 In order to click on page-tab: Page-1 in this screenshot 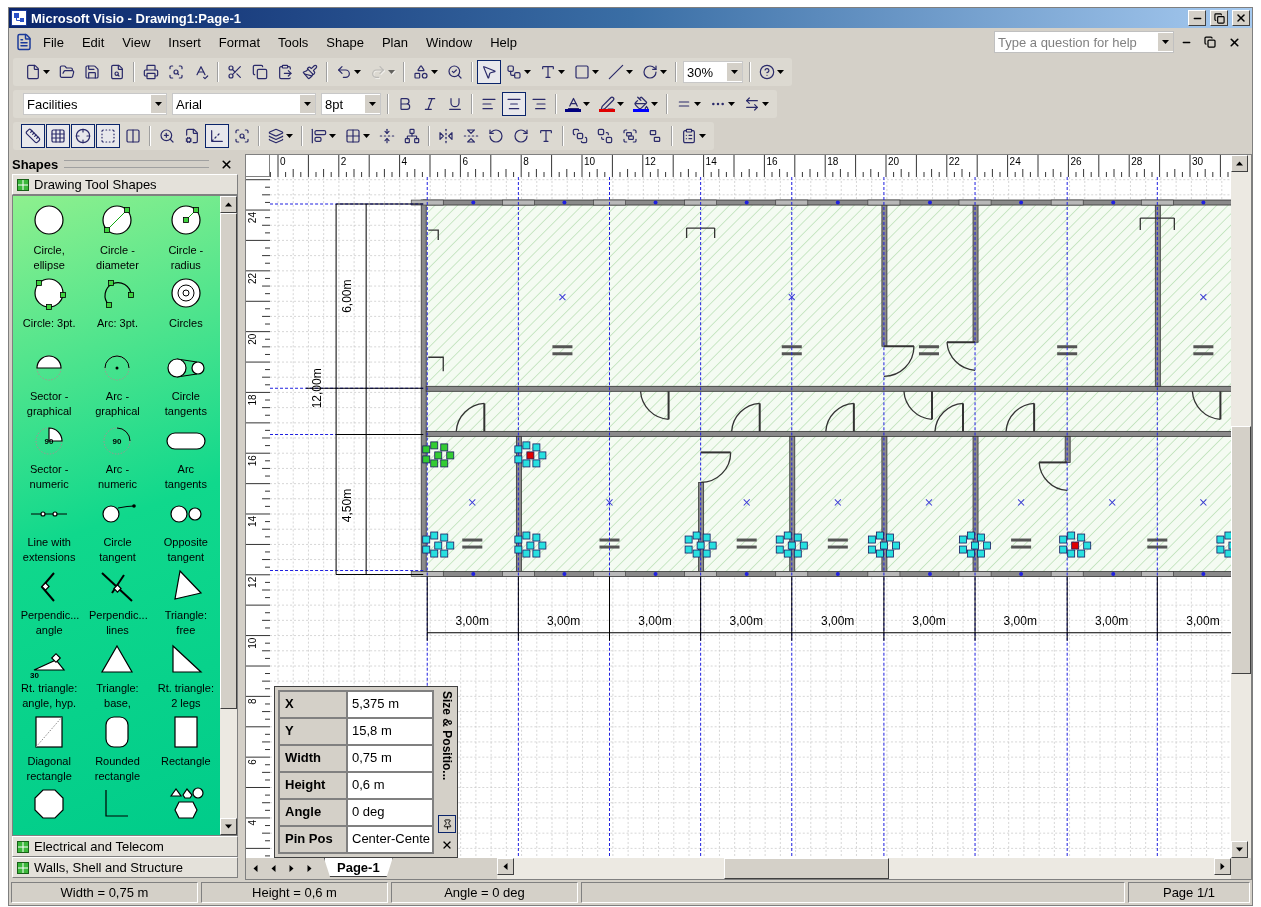, I will do `click(358, 867)`.